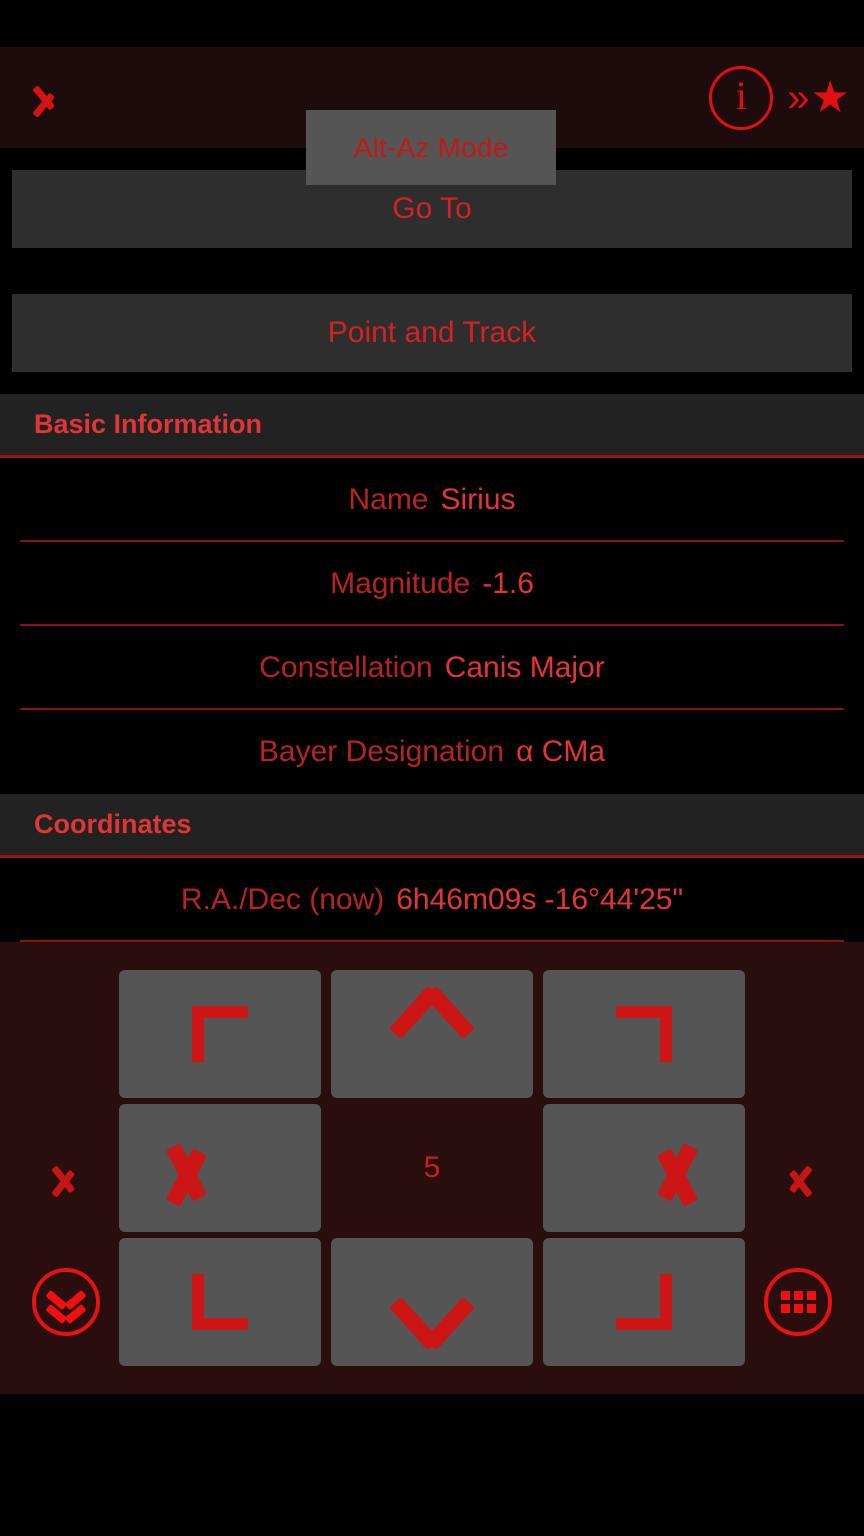 Image resolution: width=864 pixels, height=1536 pixels. I want to click on chevron-right-icon, so click(653, 1169).